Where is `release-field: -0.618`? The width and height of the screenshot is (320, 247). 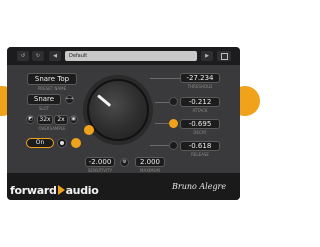
release-field: -0.618 is located at coordinates (200, 146).